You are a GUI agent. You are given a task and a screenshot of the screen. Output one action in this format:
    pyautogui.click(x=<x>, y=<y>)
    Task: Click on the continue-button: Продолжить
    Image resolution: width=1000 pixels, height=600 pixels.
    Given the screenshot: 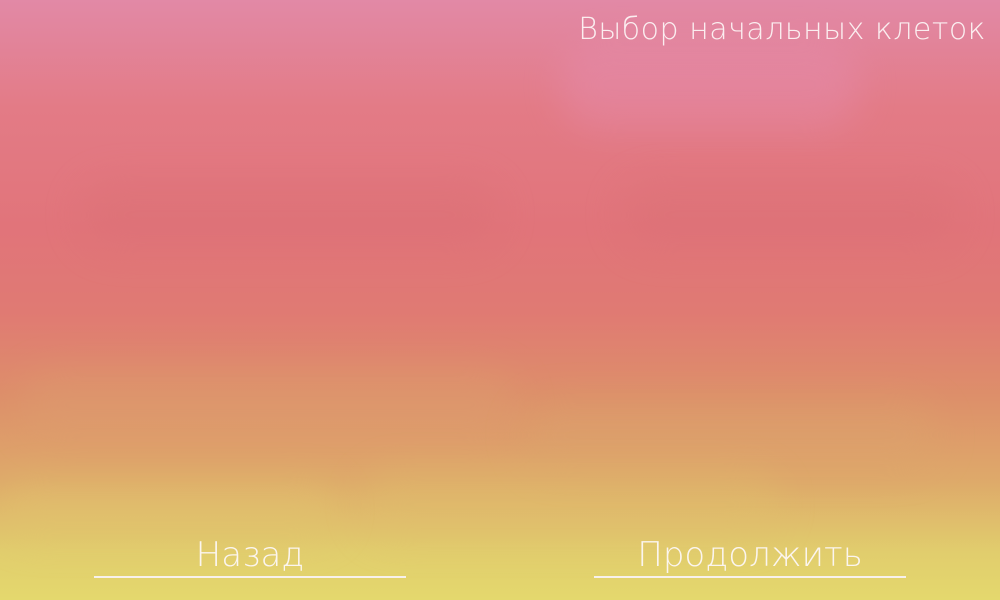 What is the action you would take?
    pyautogui.click(x=750, y=555)
    